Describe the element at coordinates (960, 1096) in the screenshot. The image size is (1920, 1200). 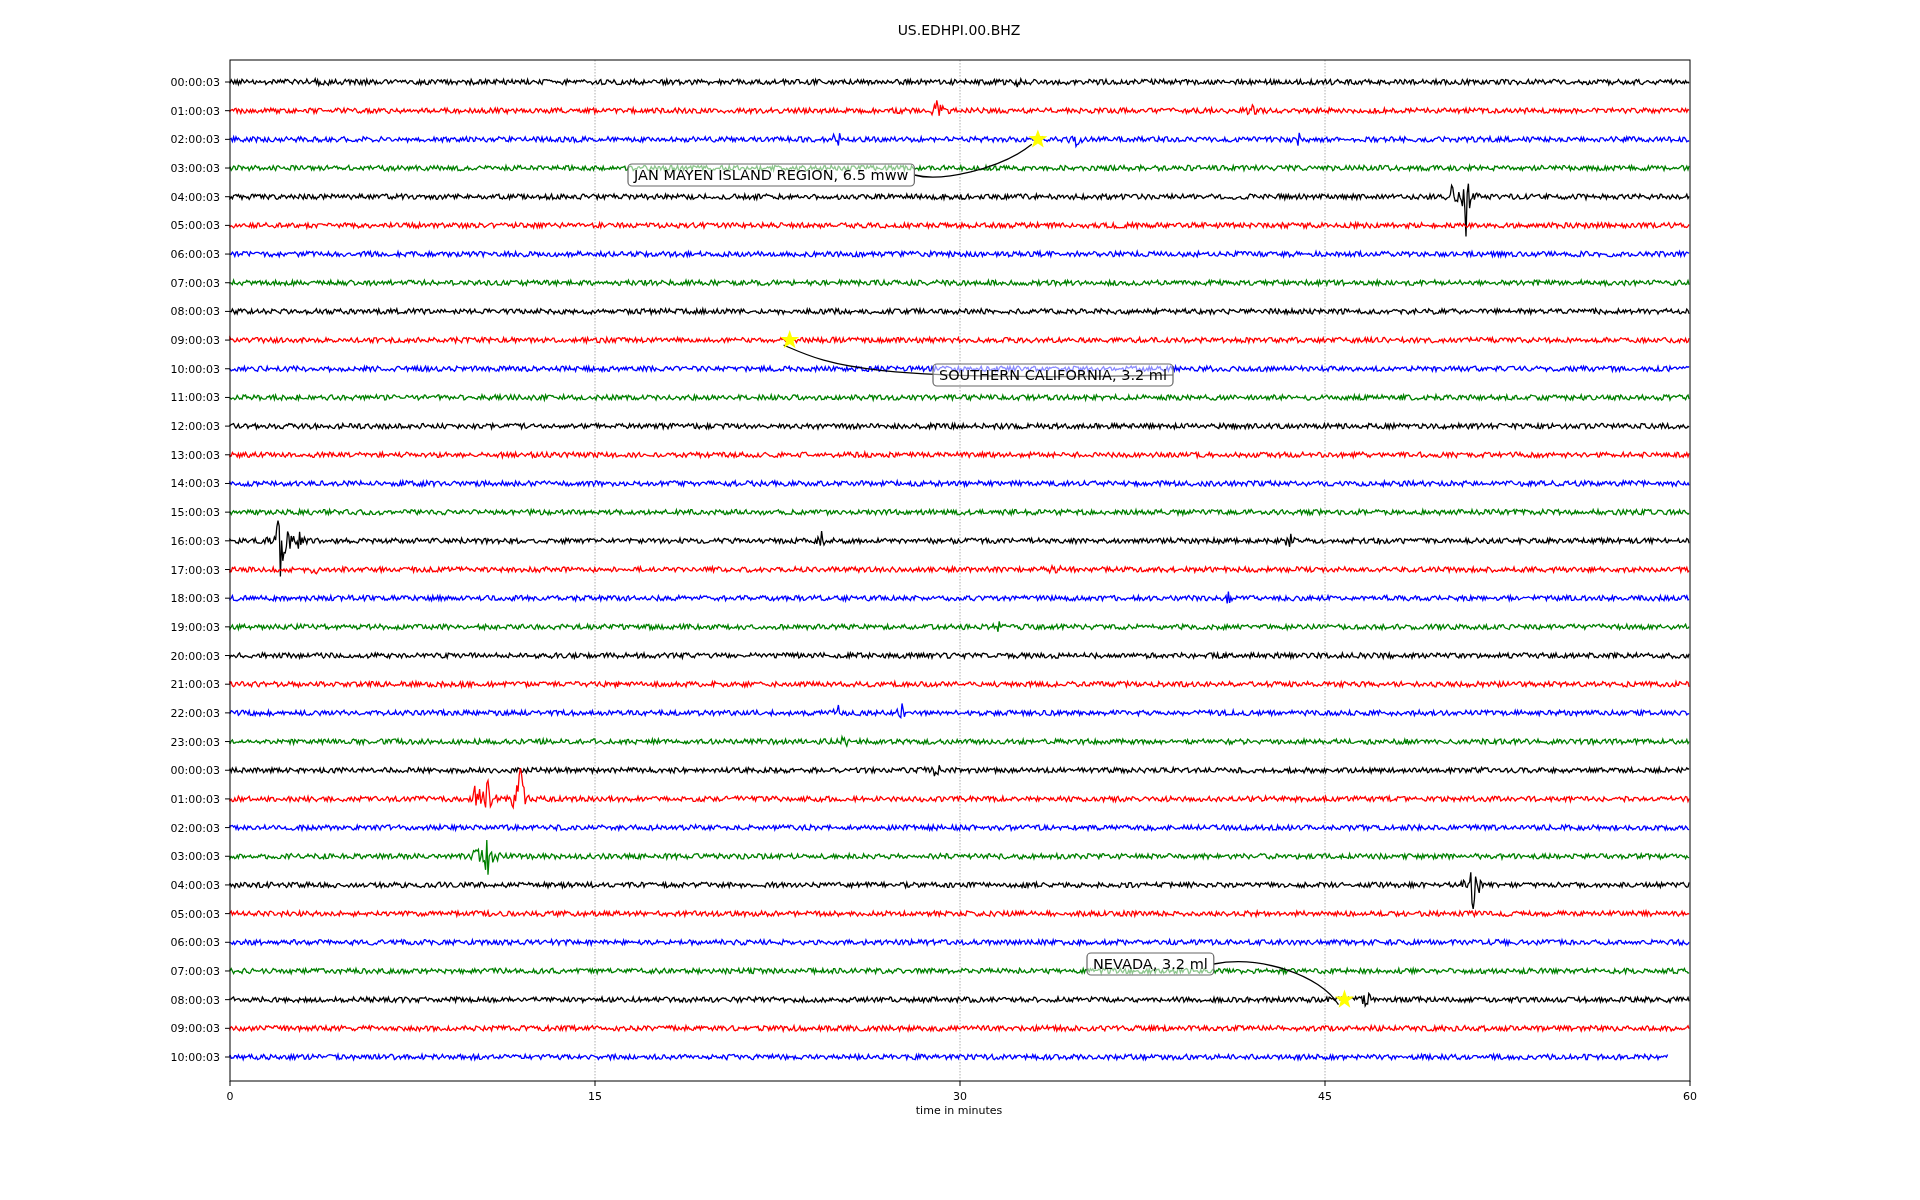
I see `tick-label: 30` at that location.